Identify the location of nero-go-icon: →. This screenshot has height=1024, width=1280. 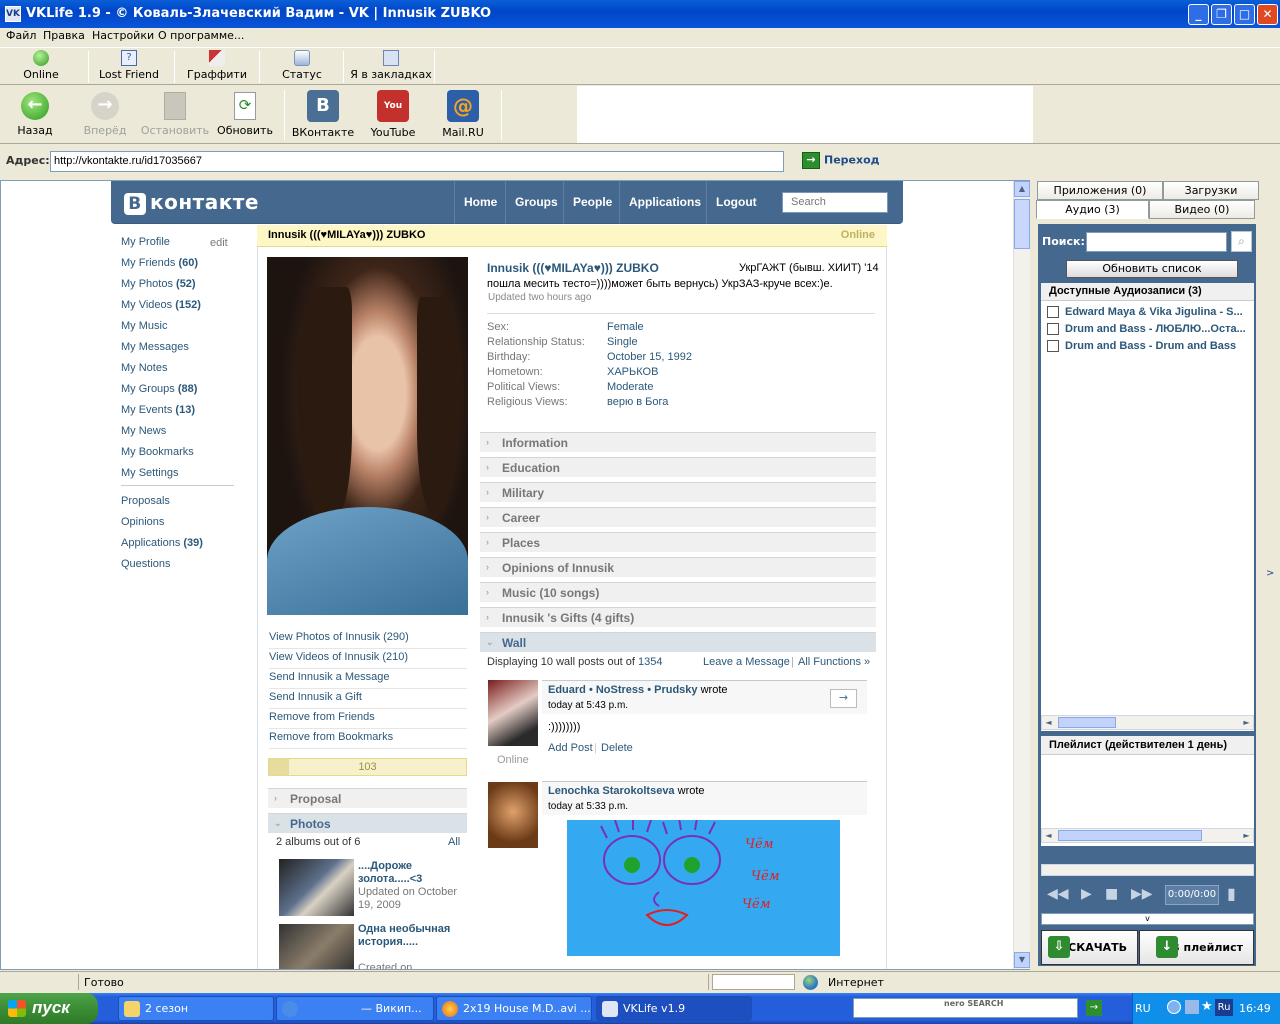
(1094, 1008).